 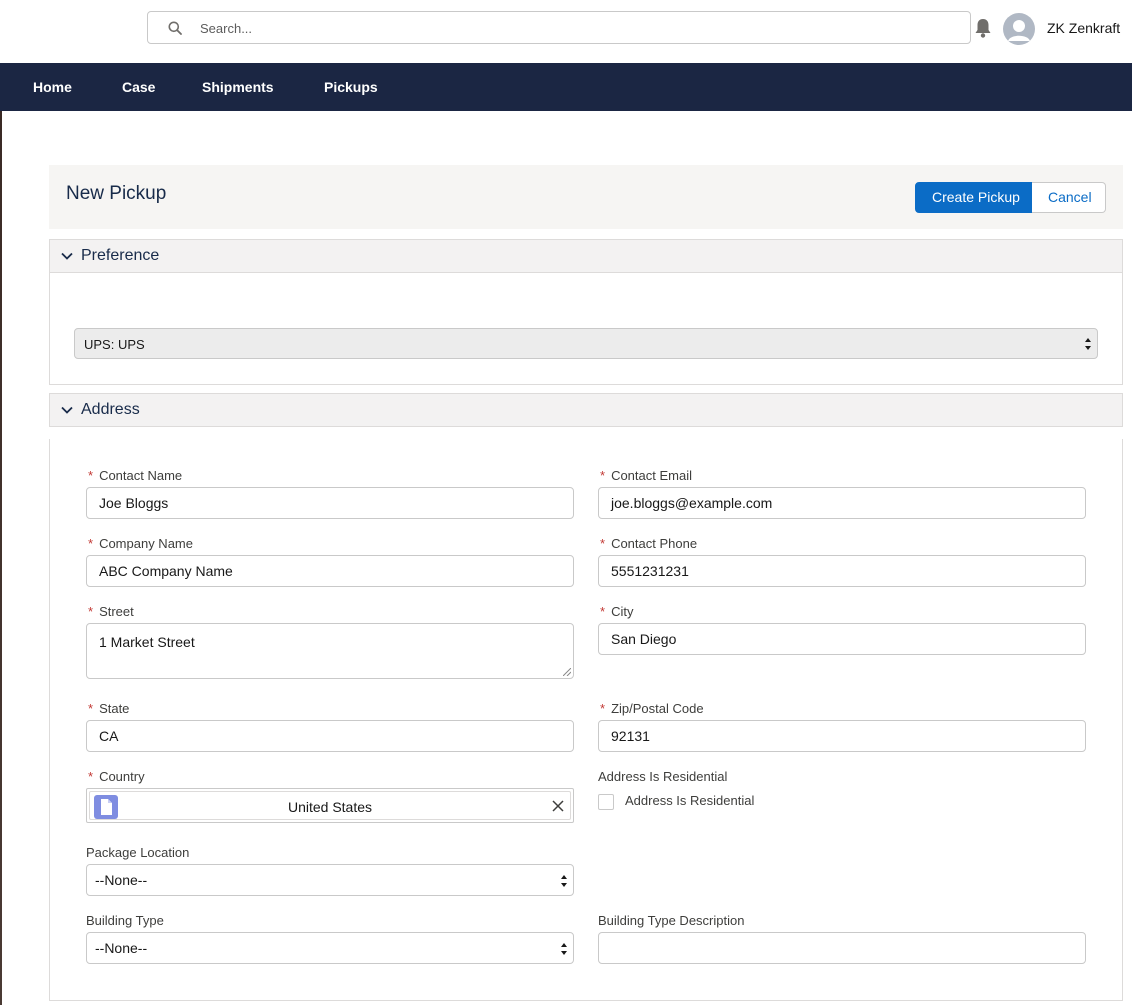 I want to click on state-label-text: State, so click(x=114, y=708).